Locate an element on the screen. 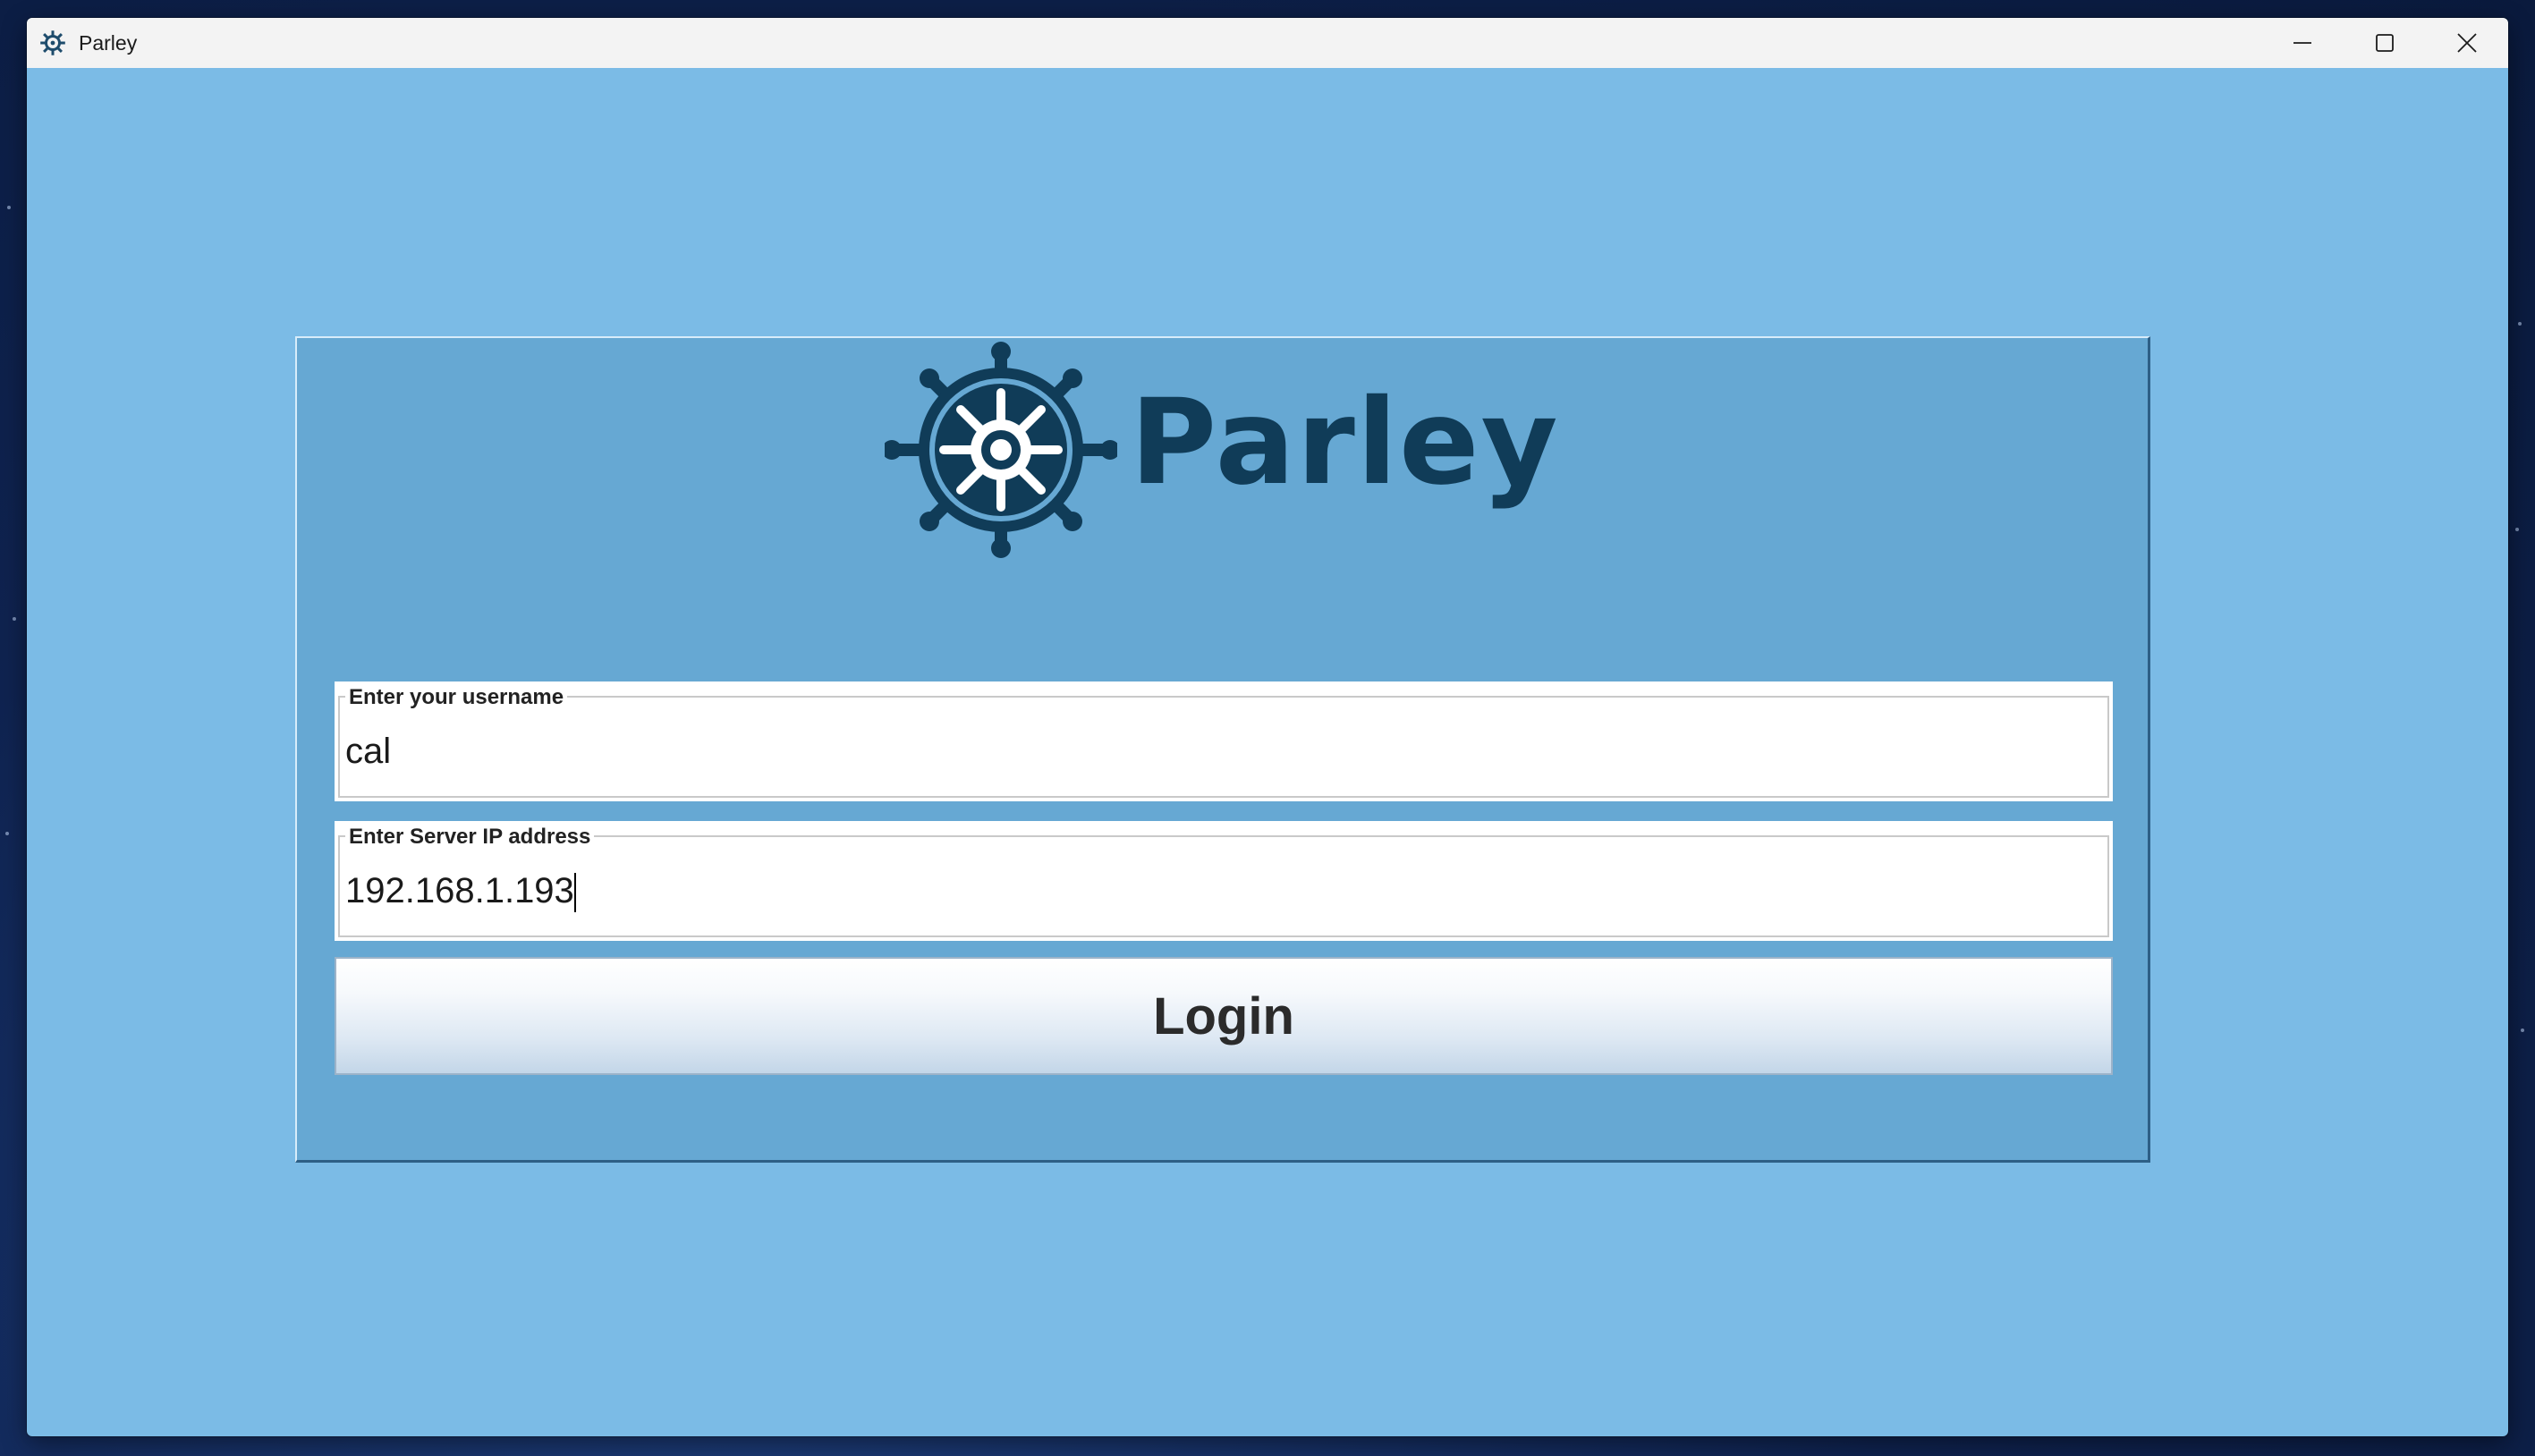 The image size is (2535, 1456). minimize-icon is located at coordinates (2302, 43).